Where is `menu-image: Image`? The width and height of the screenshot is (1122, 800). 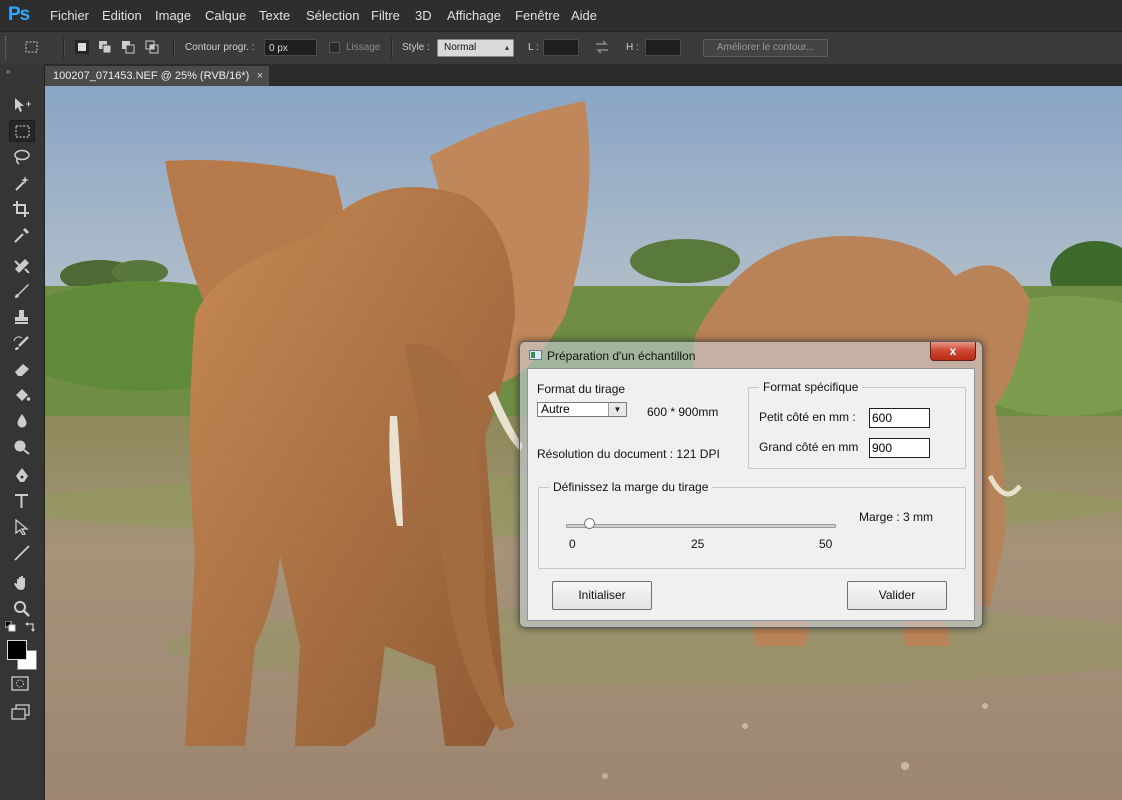 menu-image: Image is located at coordinates (173, 15).